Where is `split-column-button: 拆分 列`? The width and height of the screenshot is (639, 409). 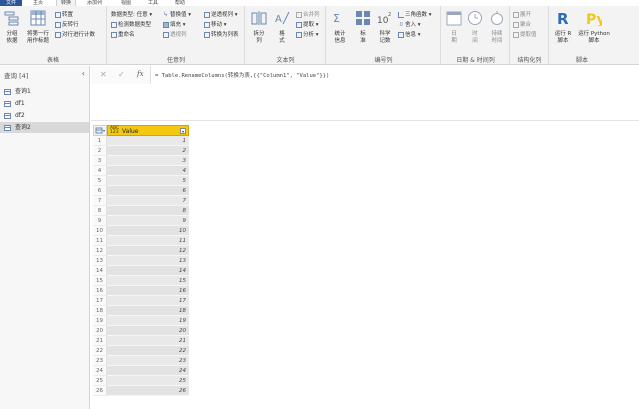 split-column-button: 拆分 列 is located at coordinates (259, 27).